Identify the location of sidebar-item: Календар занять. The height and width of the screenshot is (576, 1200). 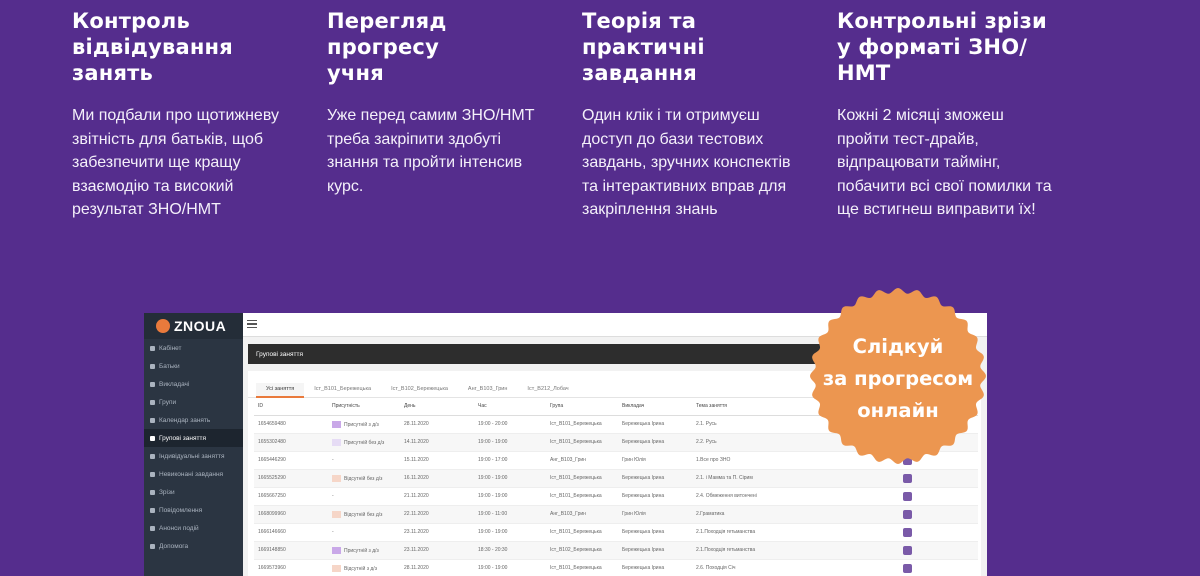
(193, 420).